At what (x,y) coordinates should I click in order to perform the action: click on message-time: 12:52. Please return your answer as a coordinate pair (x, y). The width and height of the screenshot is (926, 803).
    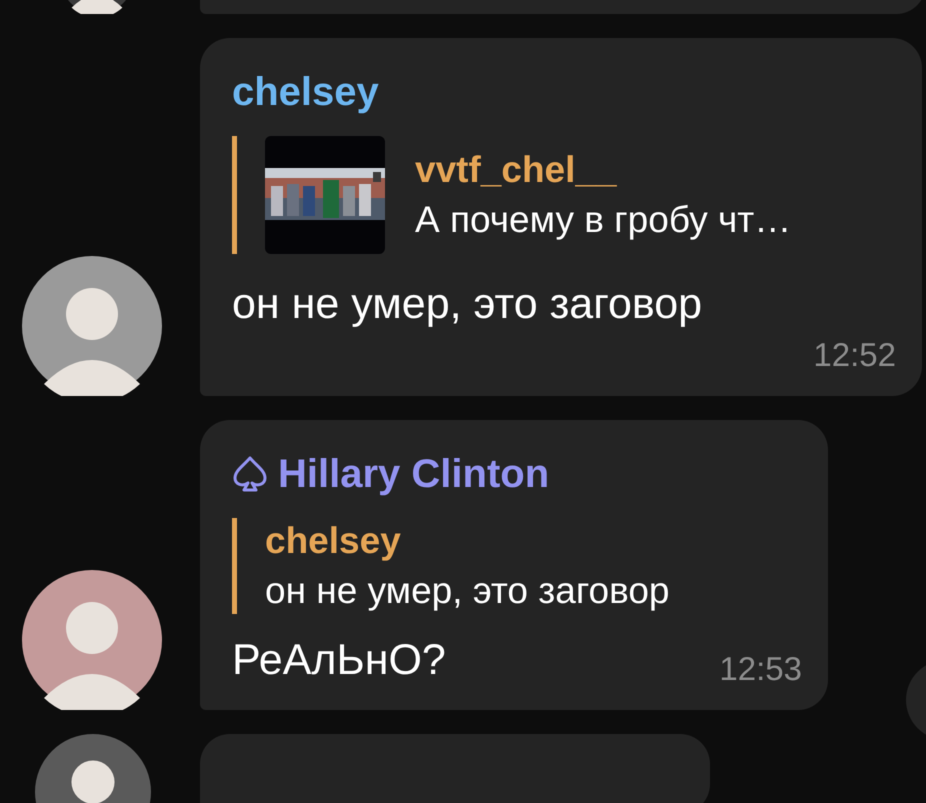
    Looking at the image, I should click on (854, 355).